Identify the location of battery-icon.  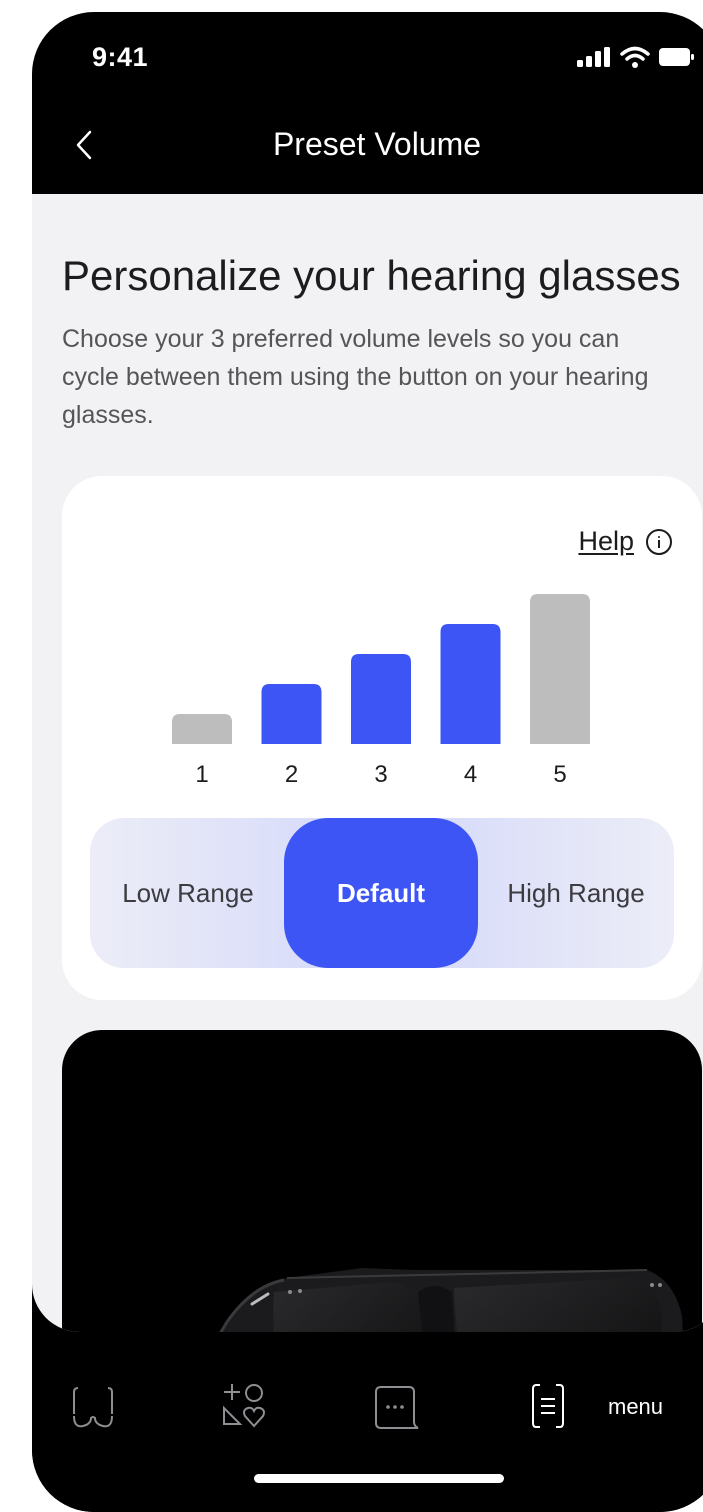
(676, 57).